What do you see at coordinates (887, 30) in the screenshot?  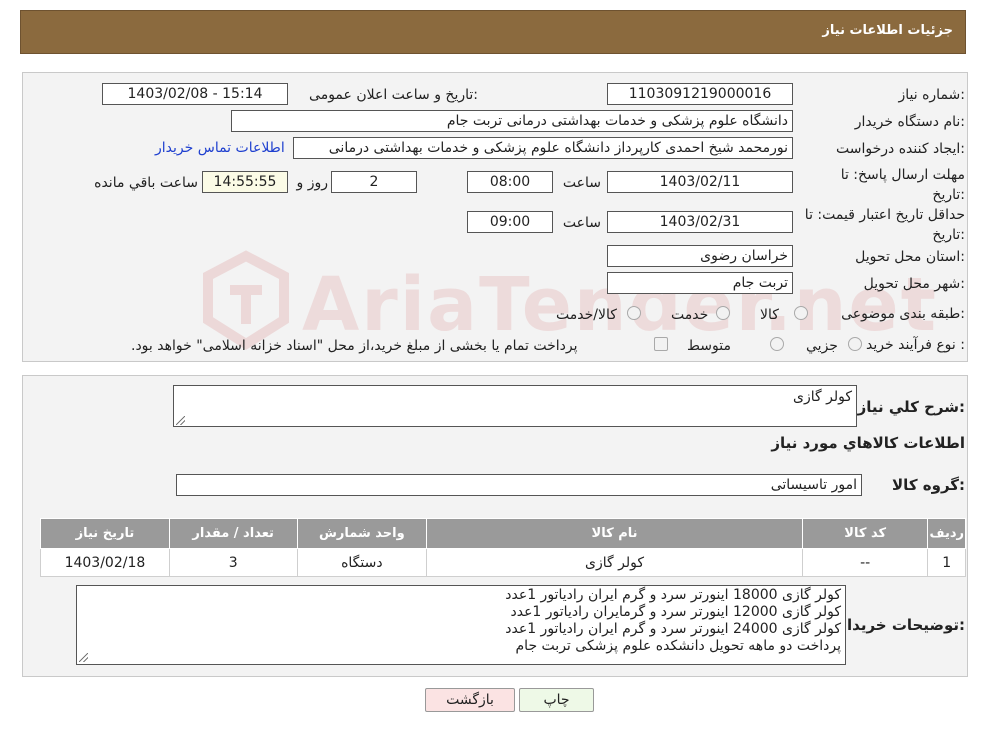 I see `page-title: جزئیات اطلاعات نیاز` at bounding box center [887, 30].